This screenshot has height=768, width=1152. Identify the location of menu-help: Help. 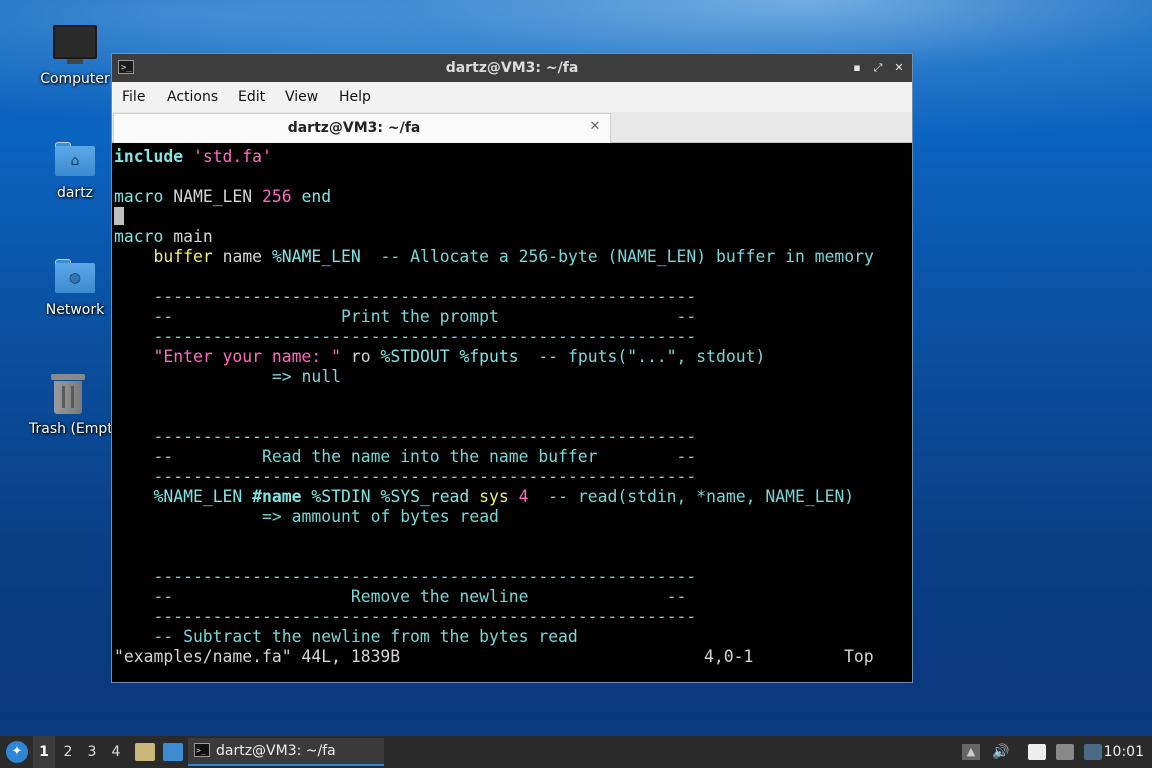
(355, 97).